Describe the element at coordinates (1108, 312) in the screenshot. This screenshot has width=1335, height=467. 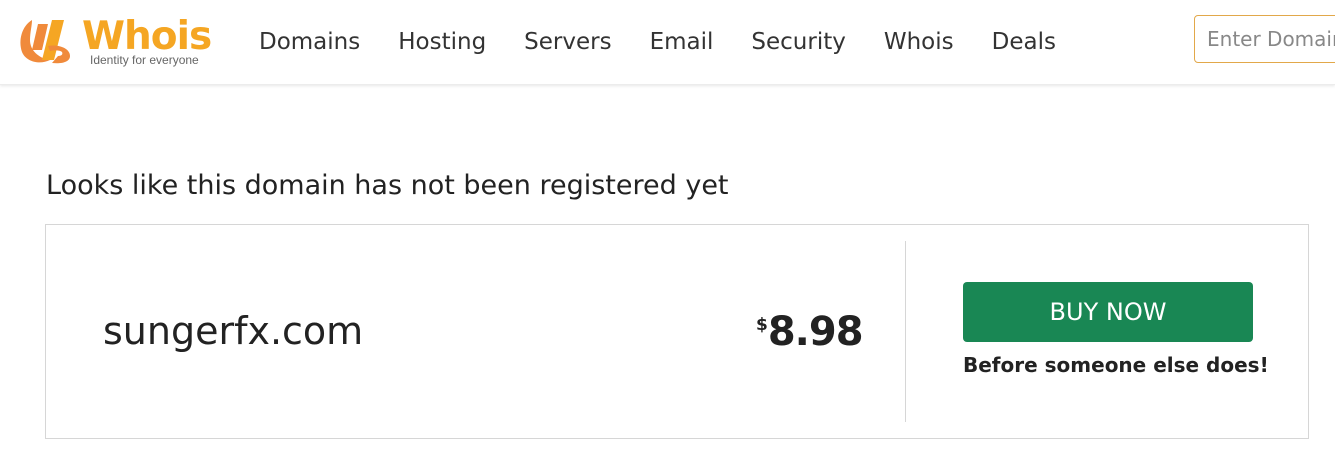
I see `buy-now-button: BUY NOW` at that location.